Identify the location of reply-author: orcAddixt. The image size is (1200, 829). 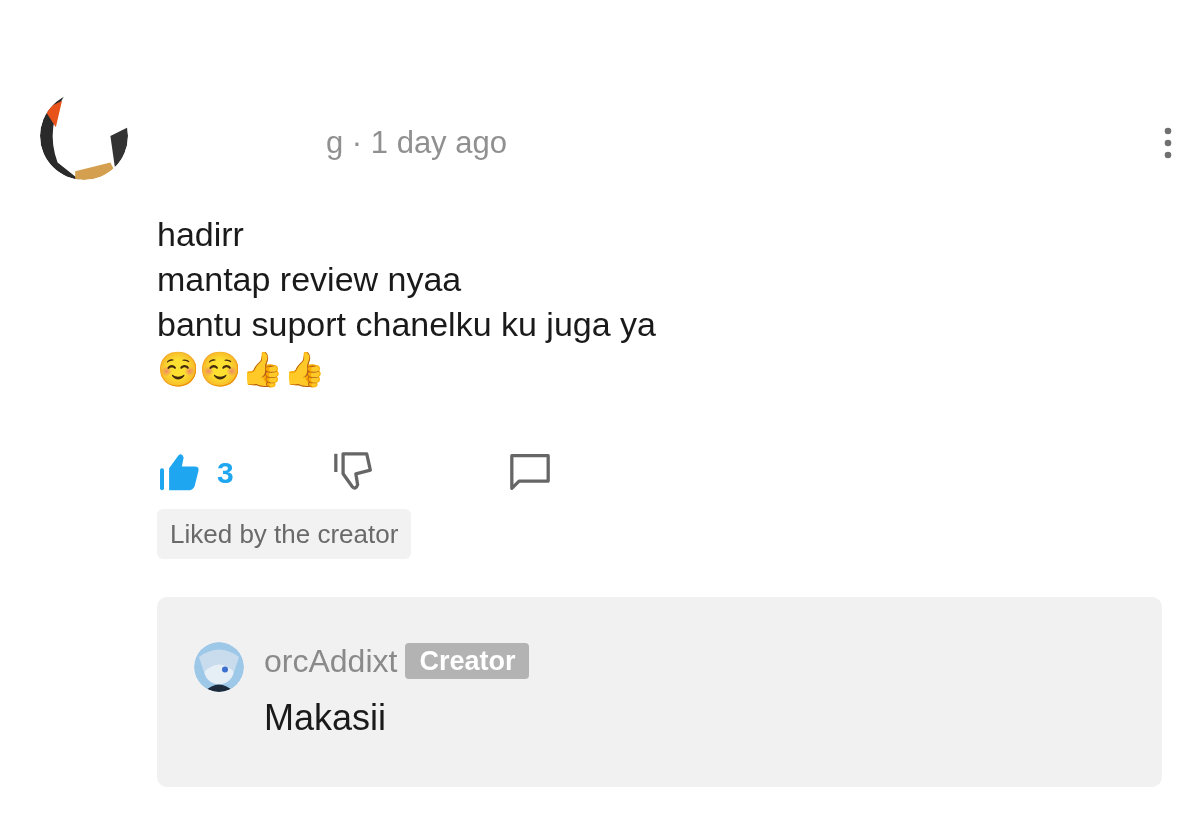
(331, 661).